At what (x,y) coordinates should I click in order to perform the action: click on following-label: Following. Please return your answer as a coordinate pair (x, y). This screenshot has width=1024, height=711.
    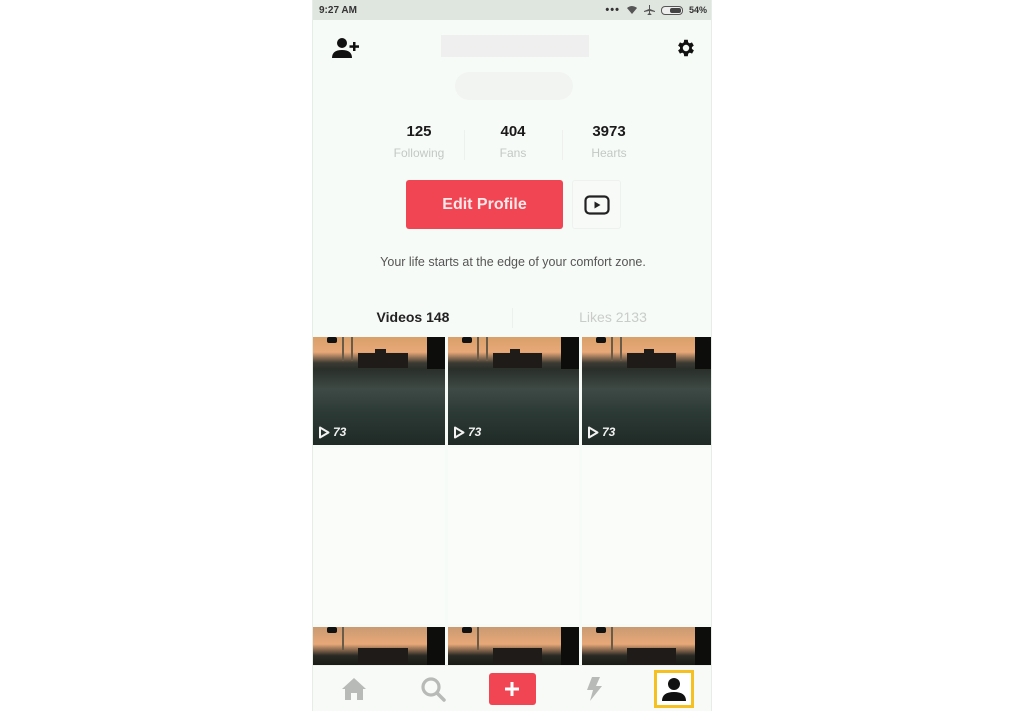
    Looking at the image, I should click on (419, 153).